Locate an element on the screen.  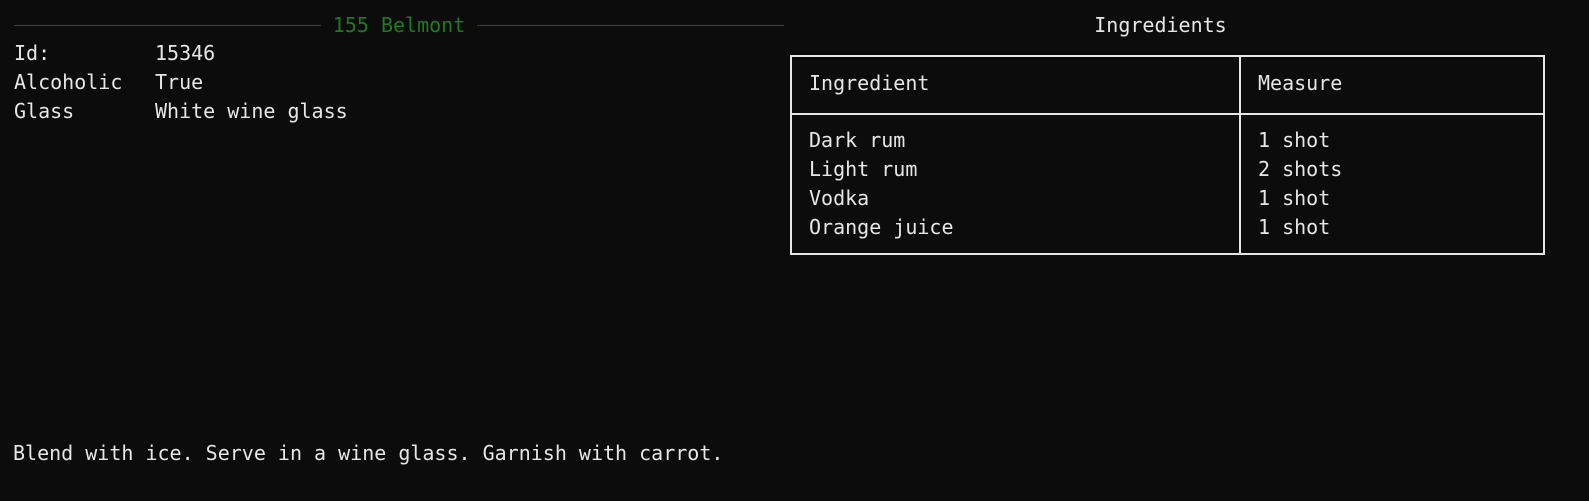
detail-row-id: Id: 15346 is located at coordinates (181, 53).